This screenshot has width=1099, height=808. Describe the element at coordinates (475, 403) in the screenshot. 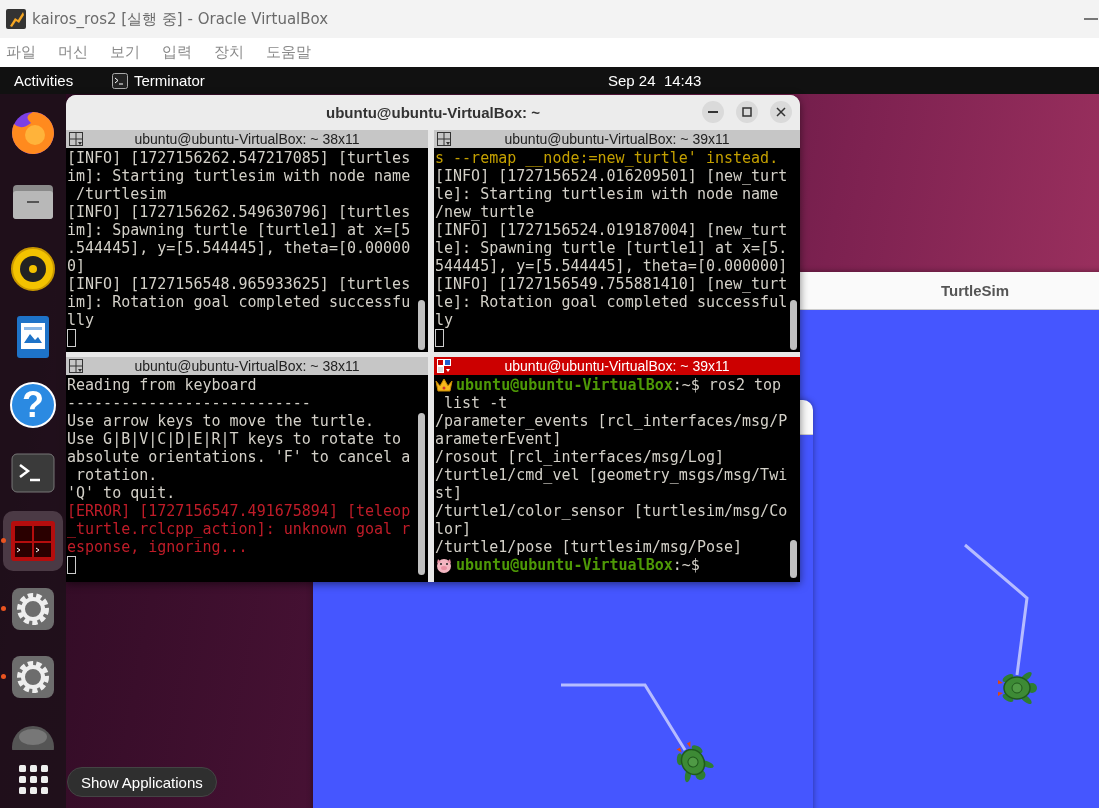

I see `terminal-line: list -t` at that location.